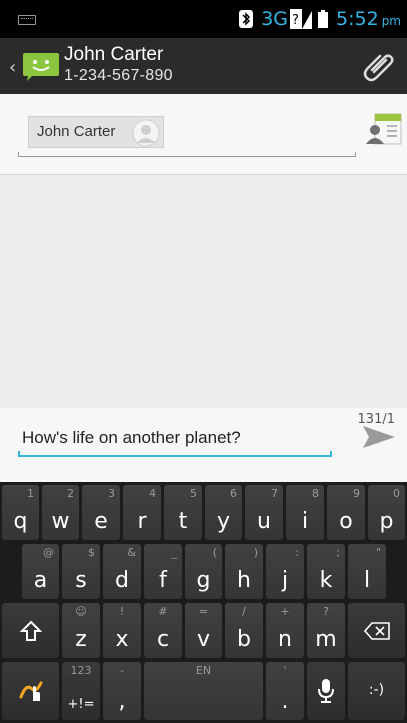  I want to click on key-c: # c, so click(163, 630).